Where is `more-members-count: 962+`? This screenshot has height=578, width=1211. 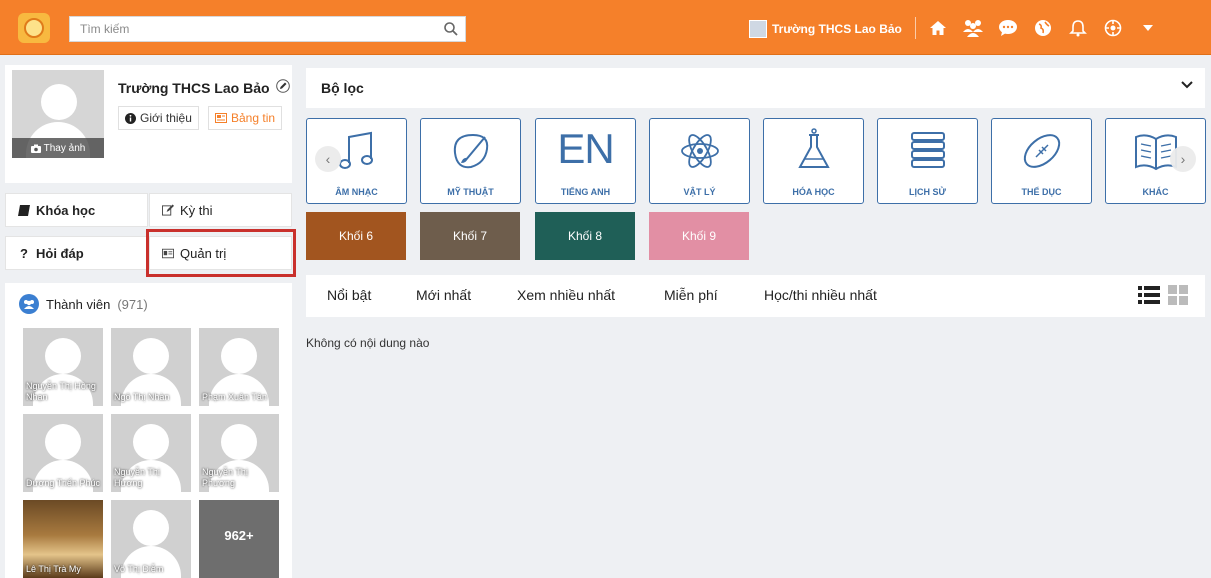 more-members-count: 962+ is located at coordinates (239, 535).